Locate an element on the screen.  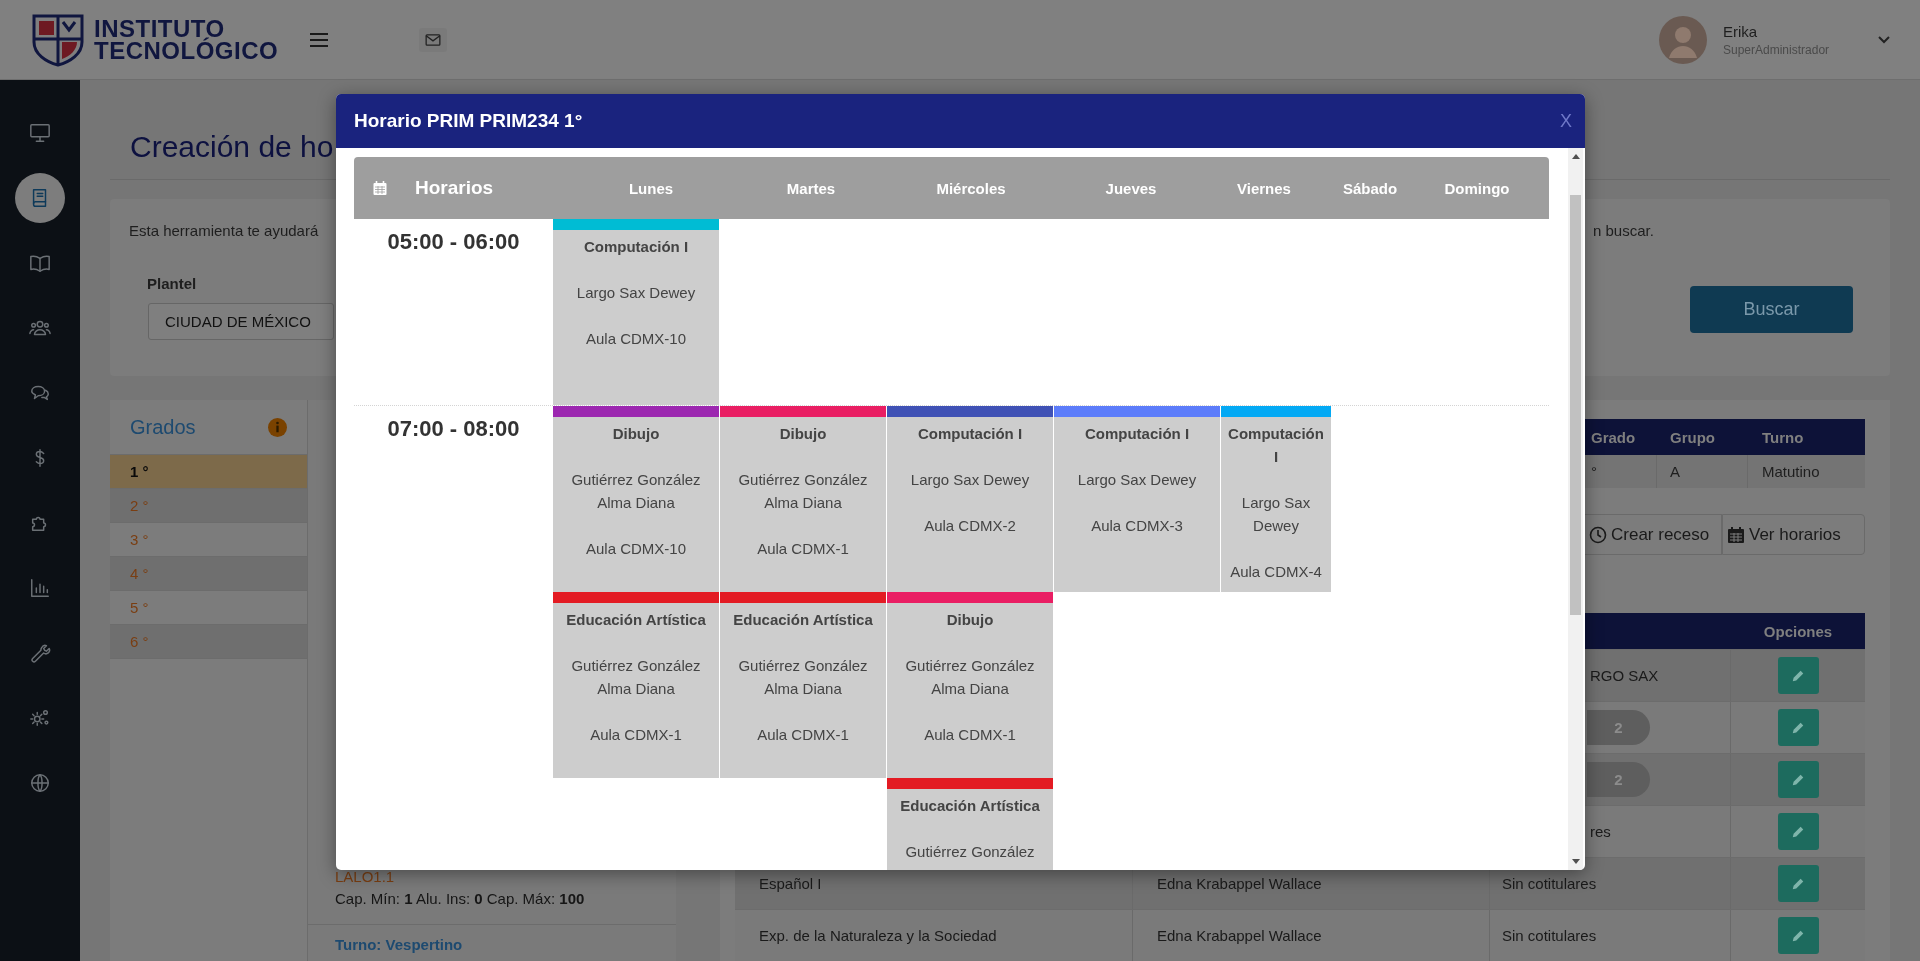
page-title: Creación de ho is located at coordinates (232, 147).